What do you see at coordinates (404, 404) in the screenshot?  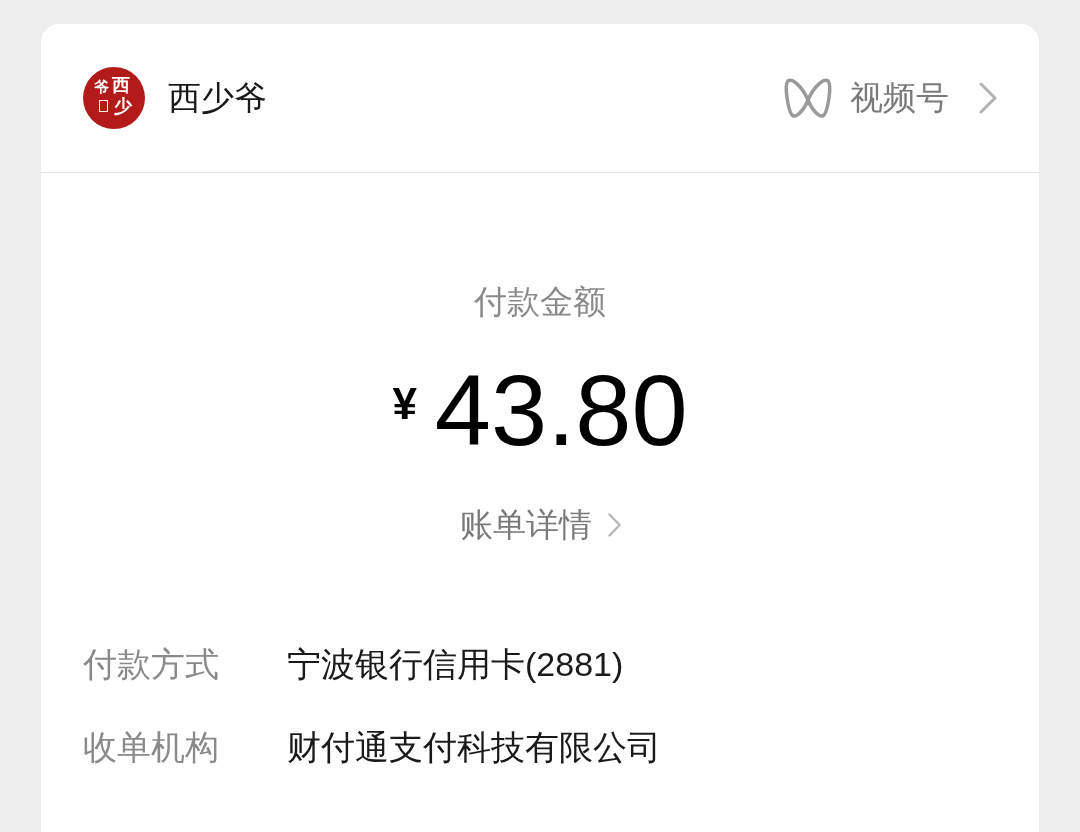 I see `currency-symbol: ¥` at bounding box center [404, 404].